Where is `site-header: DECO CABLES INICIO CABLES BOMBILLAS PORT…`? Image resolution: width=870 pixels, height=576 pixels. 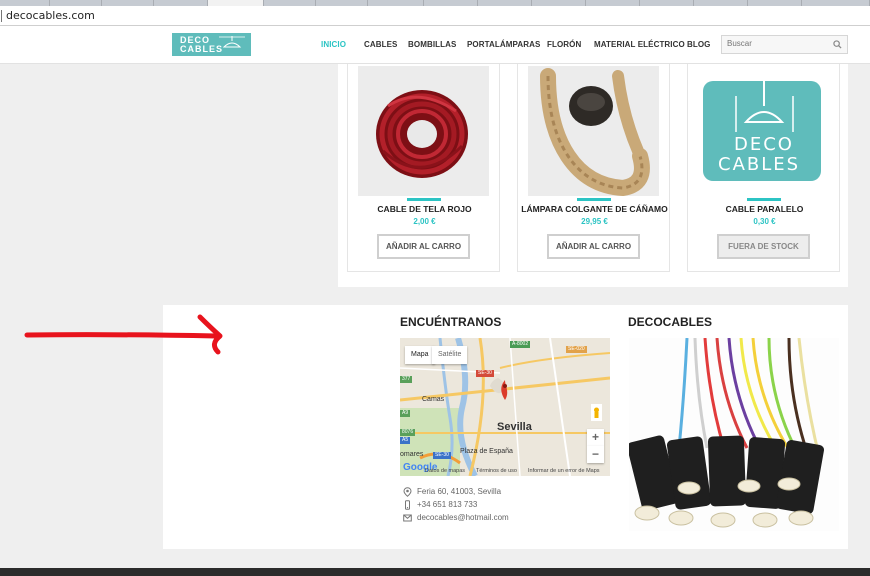 site-header: DECO CABLES INICIO CABLES BOMBILLAS PORT… is located at coordinates (435, 45).